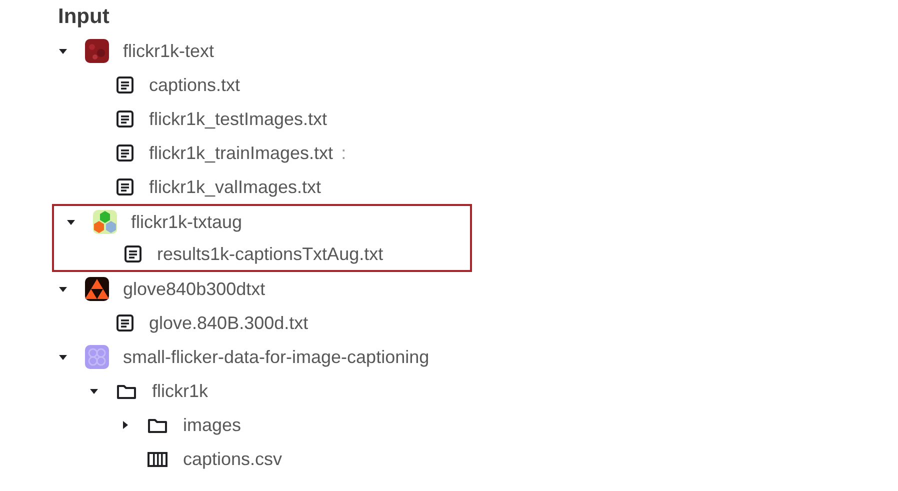 Image resolution: width=898 pixels, height=491 pixels. What do you see at coordinates (276, 357) in the screenshot?
I see `dataset-name: small-flicker-data-for-image-captioning` at bounding box center [276, 357].